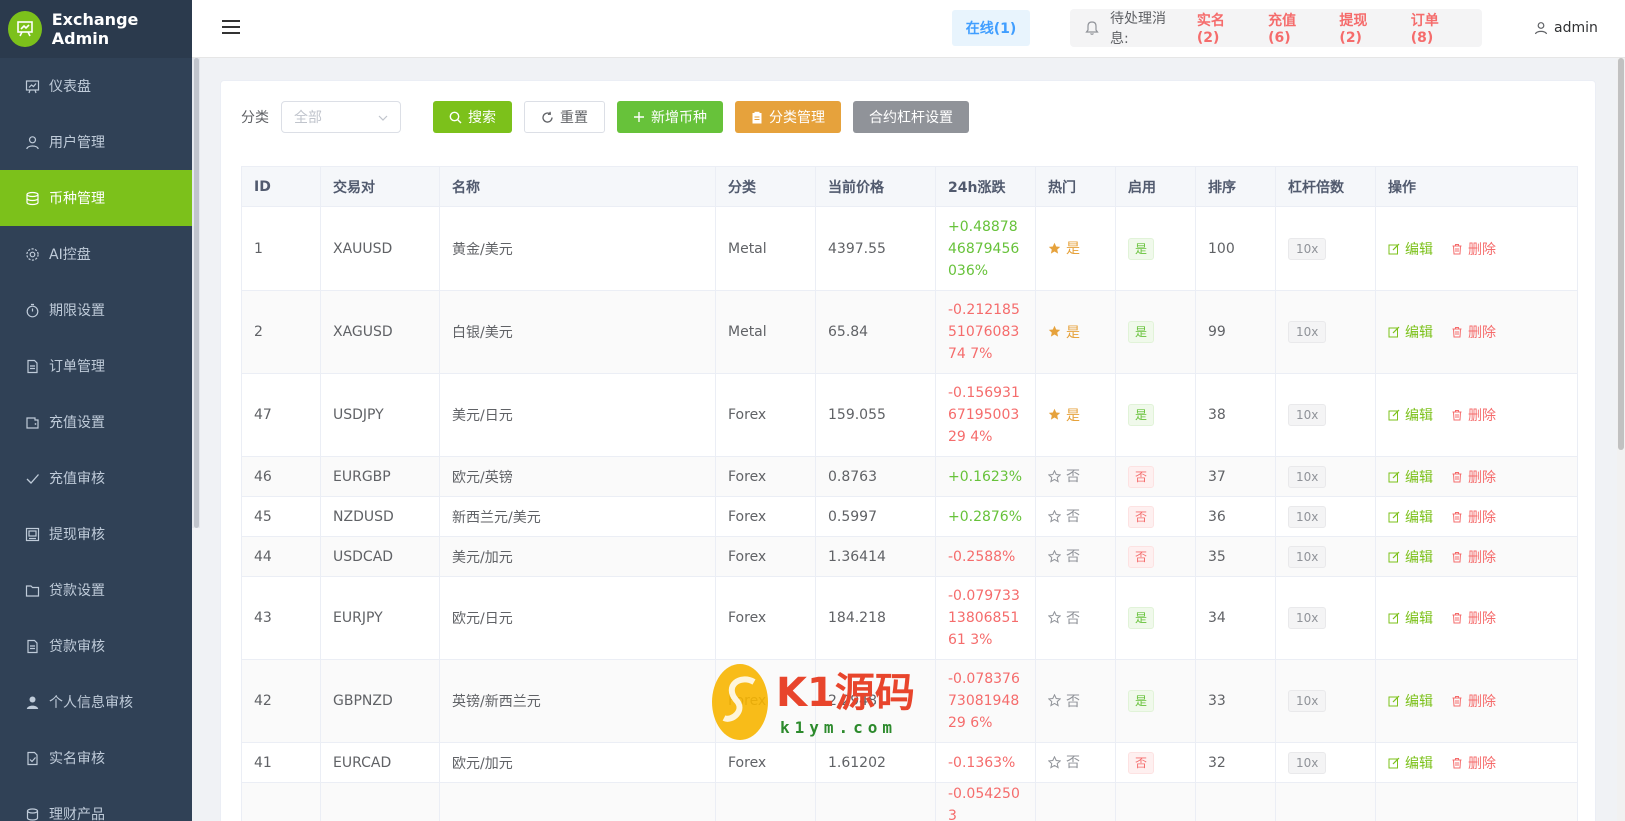  What do you see at coordinates (77, 647) in the screenshot?
I see `sidebar-item-label: 贷款审核` at bounding box center [77, 647].